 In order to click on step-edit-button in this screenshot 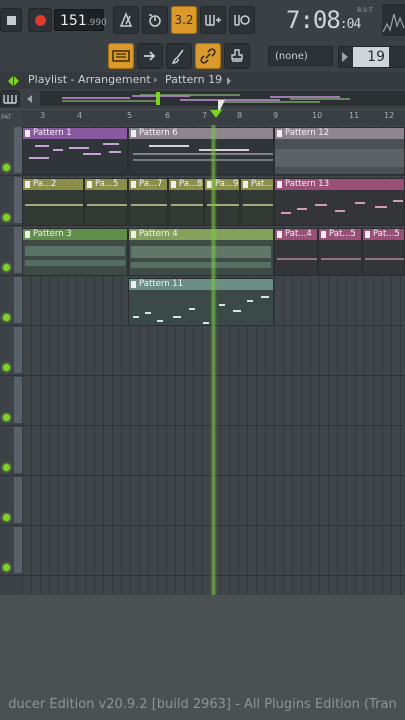, I will do `click(150, 56)`.